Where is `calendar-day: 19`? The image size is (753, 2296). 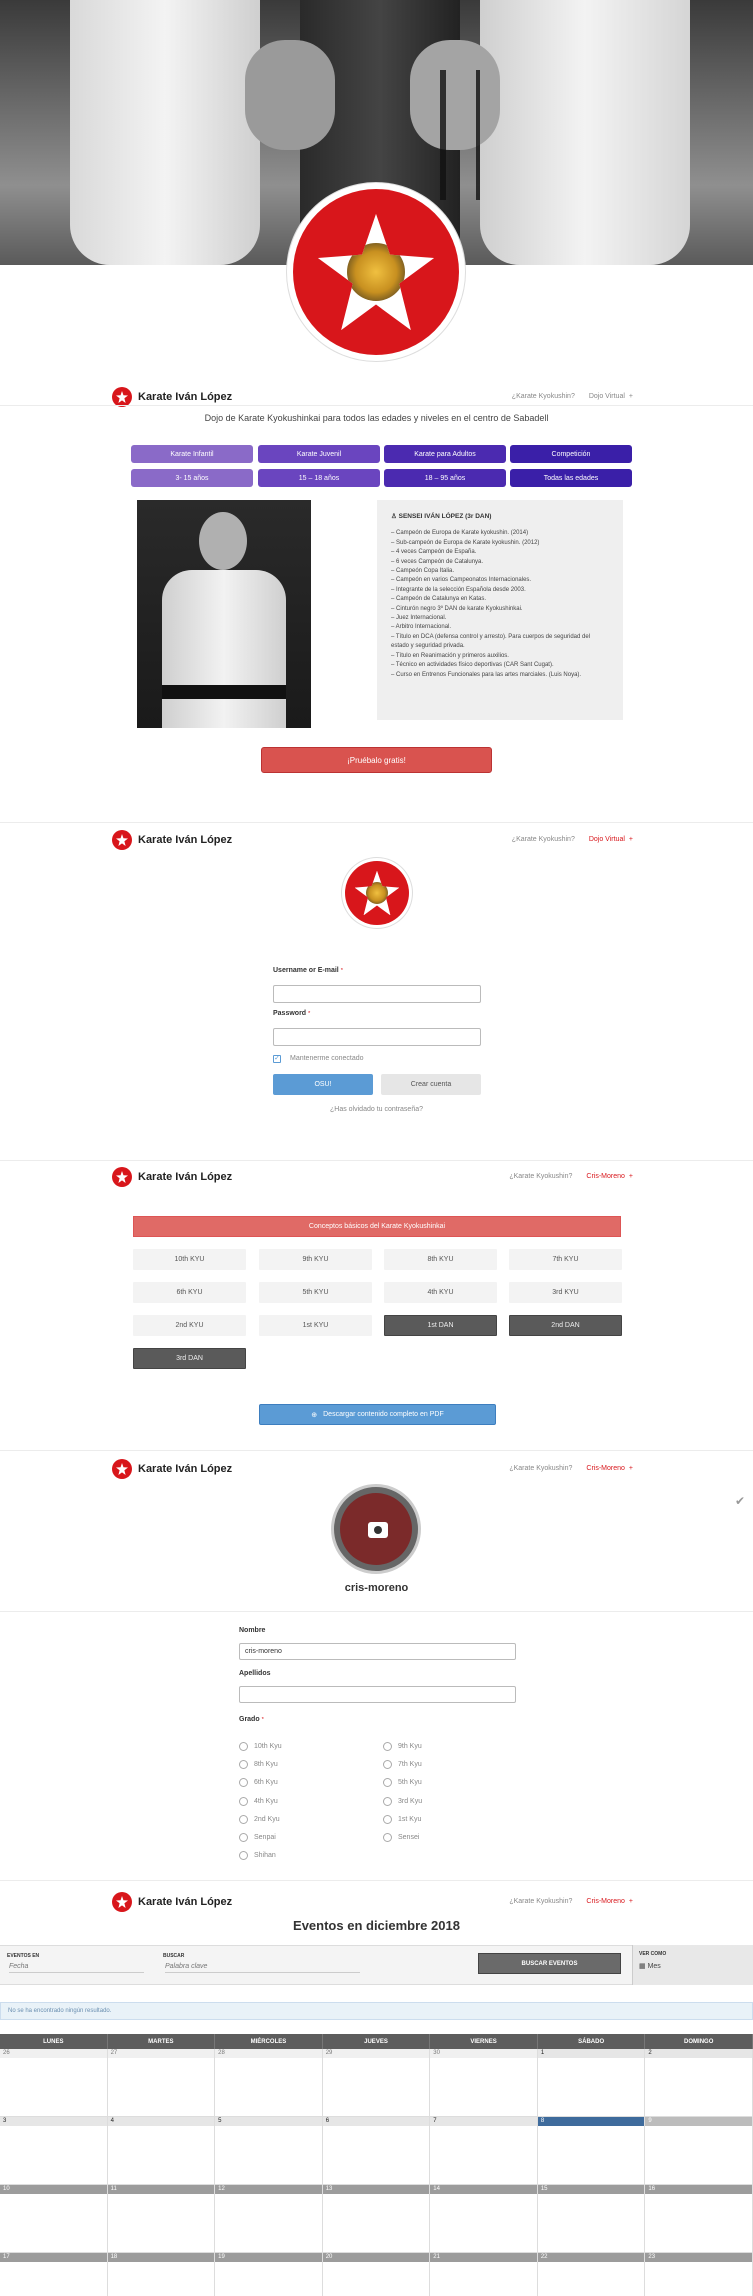
calendar-day: 19 is located at coordinates (269, 2274).